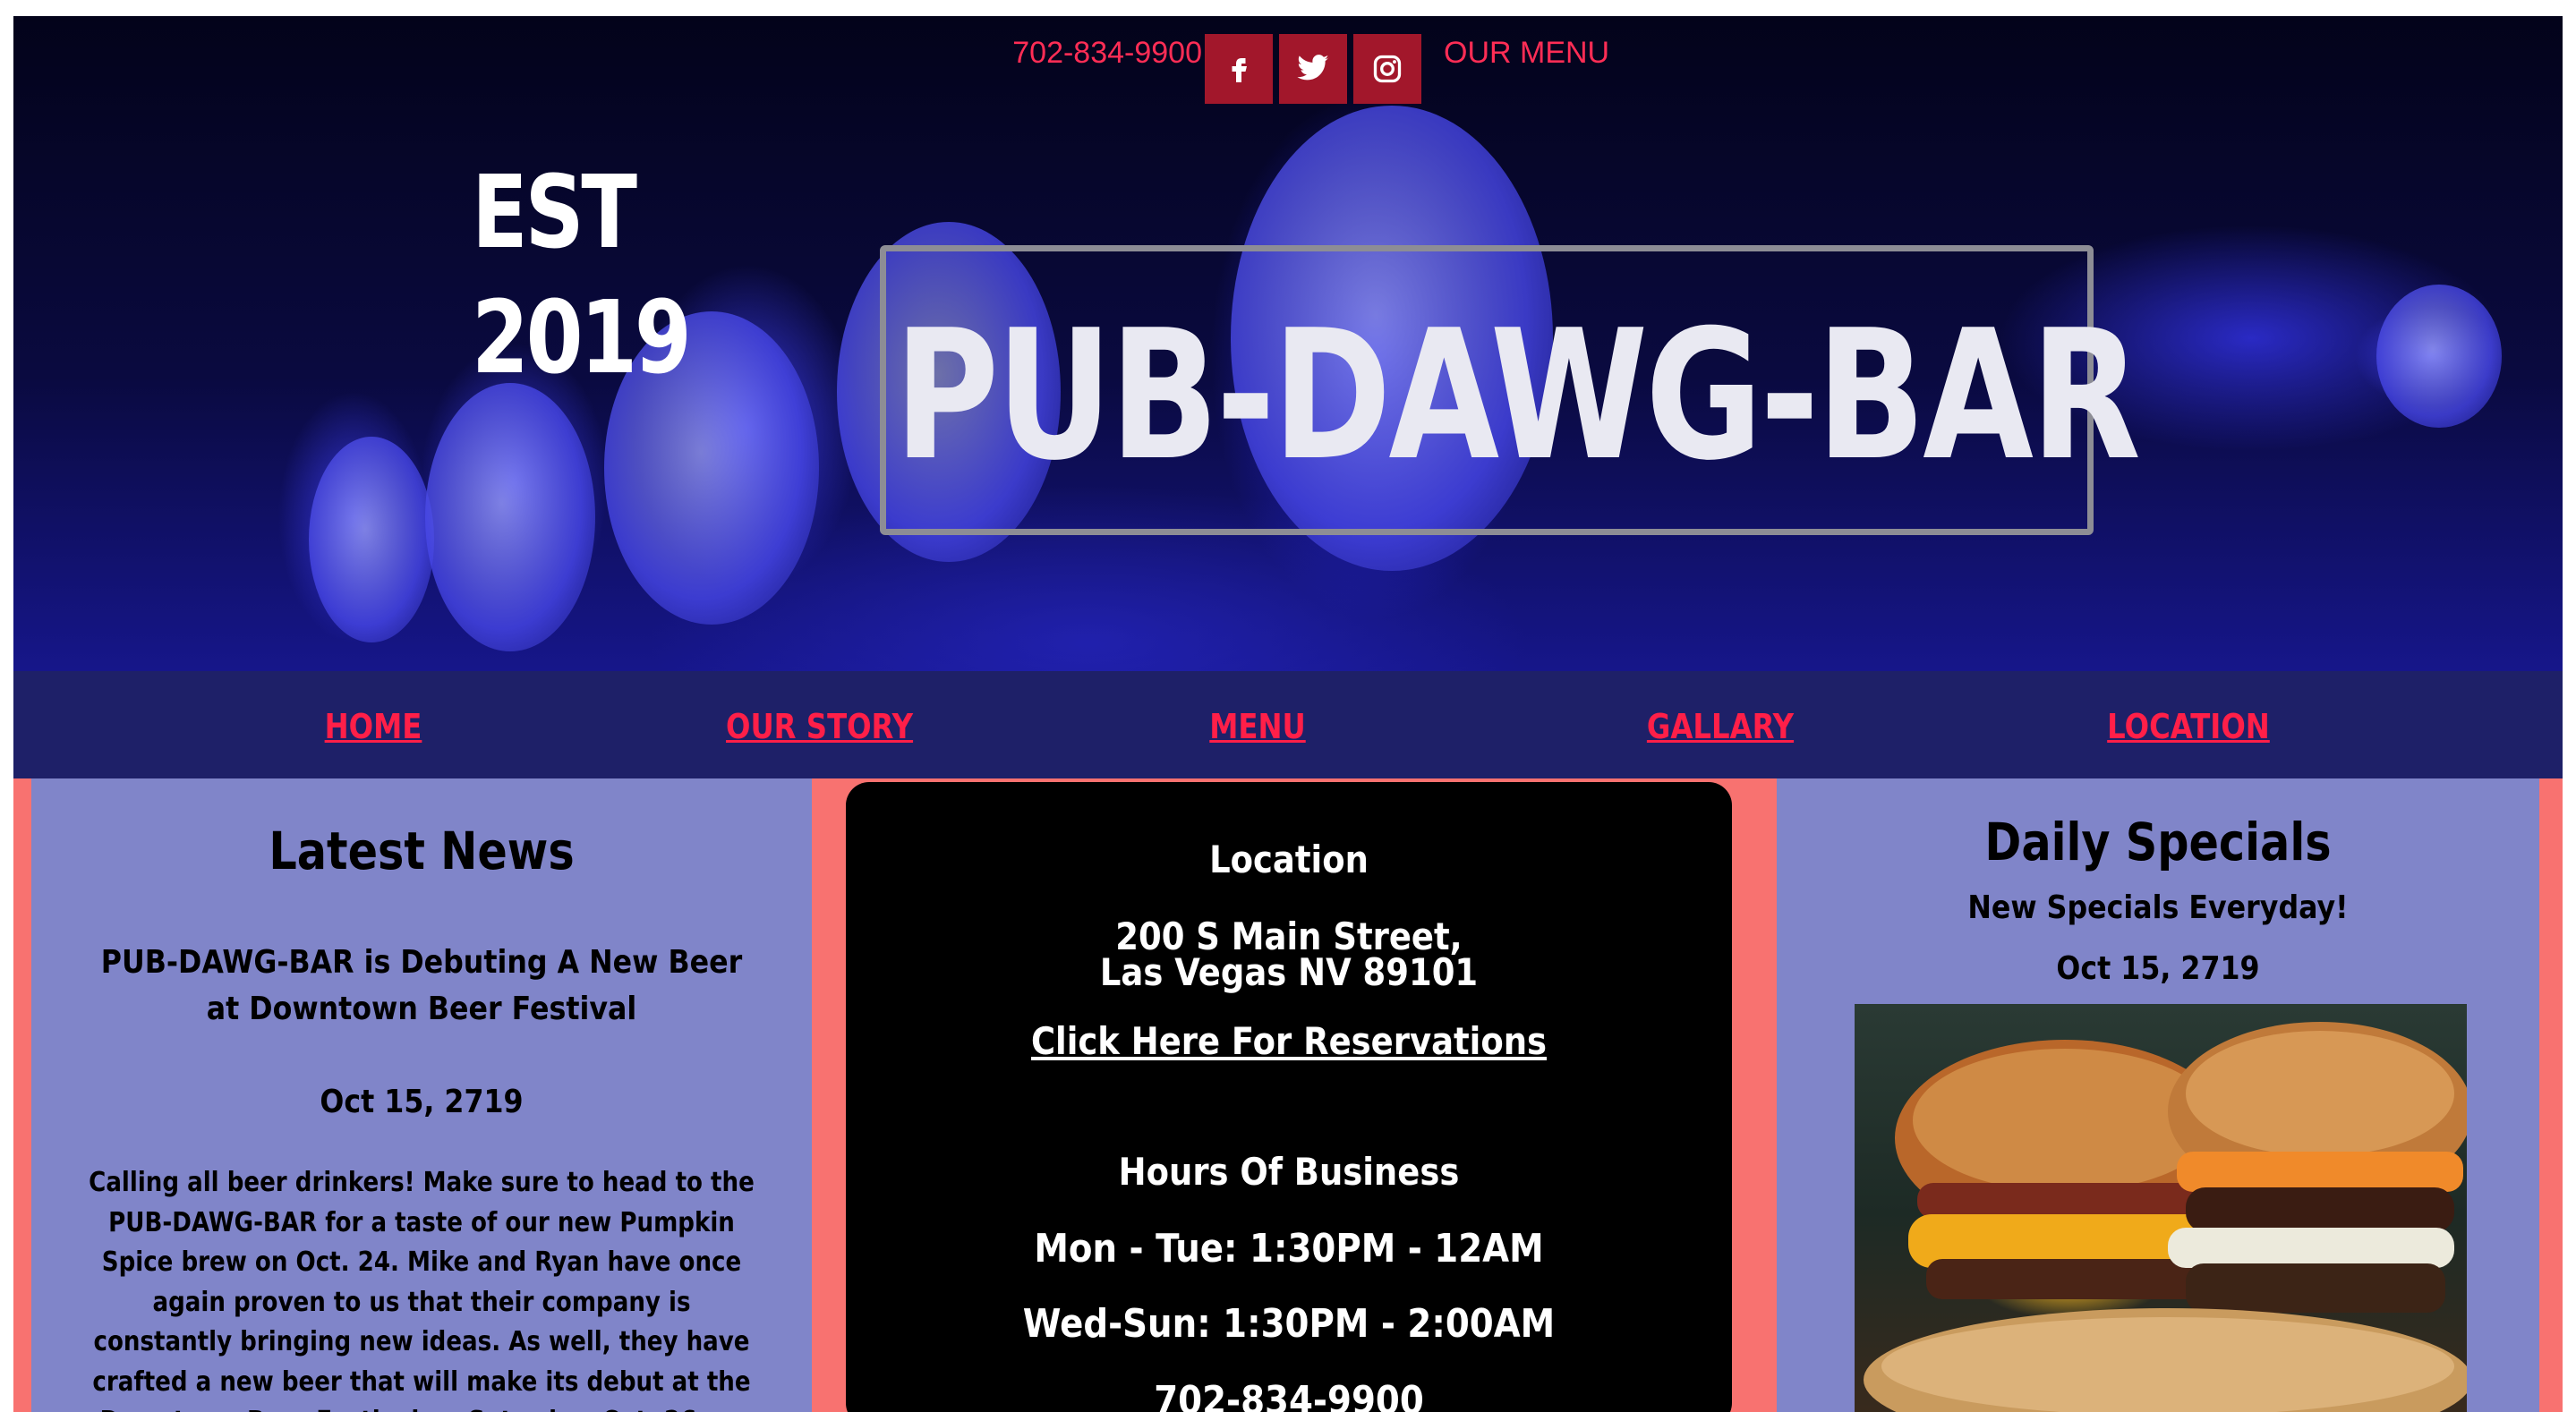 Image resolution: width=2576 pixels, height=1412 pixels. Describe the element at coordinates (2189, 726) in the screenshot. I see `nav-location: LOCATION` at that location.